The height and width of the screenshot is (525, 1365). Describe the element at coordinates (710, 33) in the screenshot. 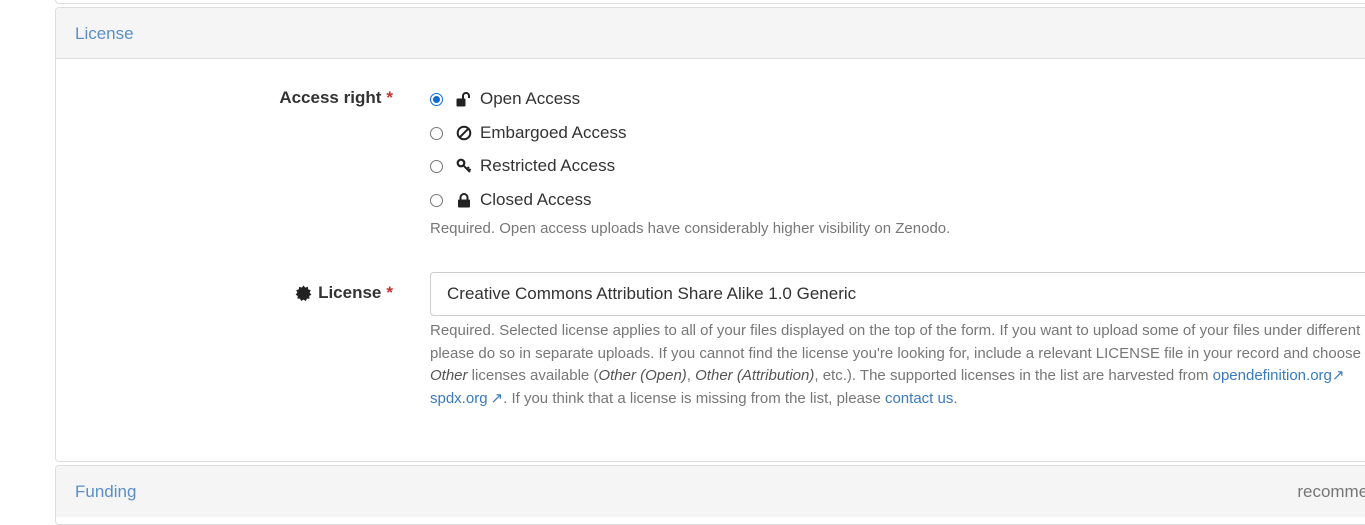

I see `license-panel-heading: License` at that location.